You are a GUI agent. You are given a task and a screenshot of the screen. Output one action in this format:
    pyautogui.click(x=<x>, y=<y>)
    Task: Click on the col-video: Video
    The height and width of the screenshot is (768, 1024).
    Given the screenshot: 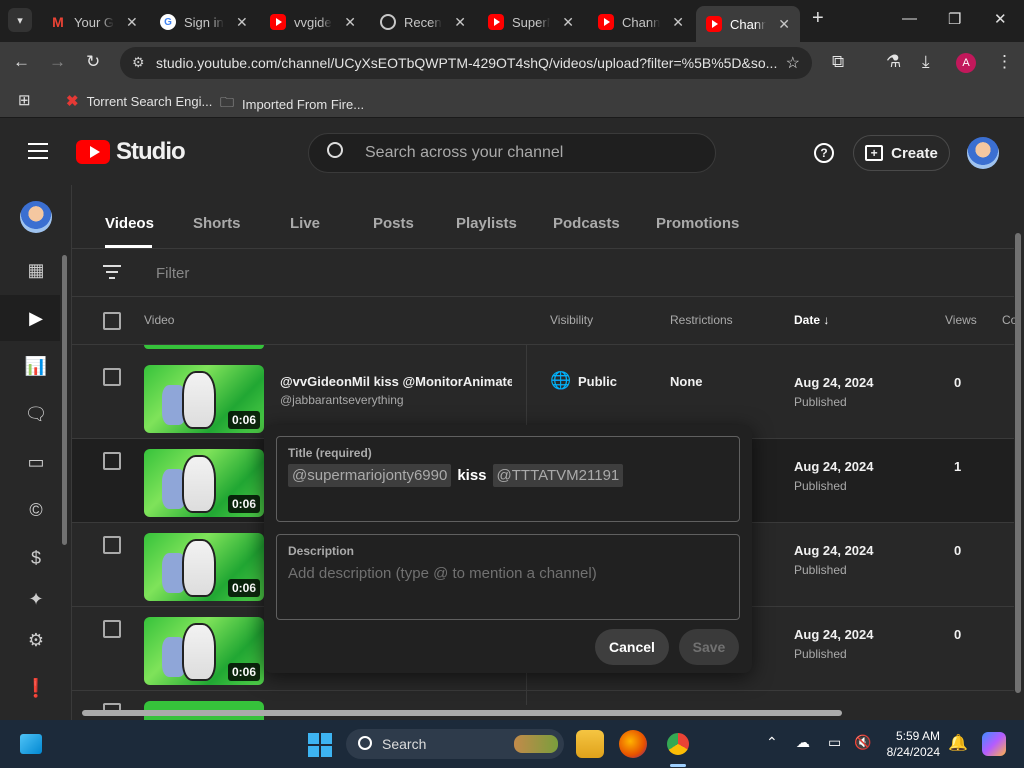 What is the action you would take?
    pyautogui.click(x=159, y=320)
    